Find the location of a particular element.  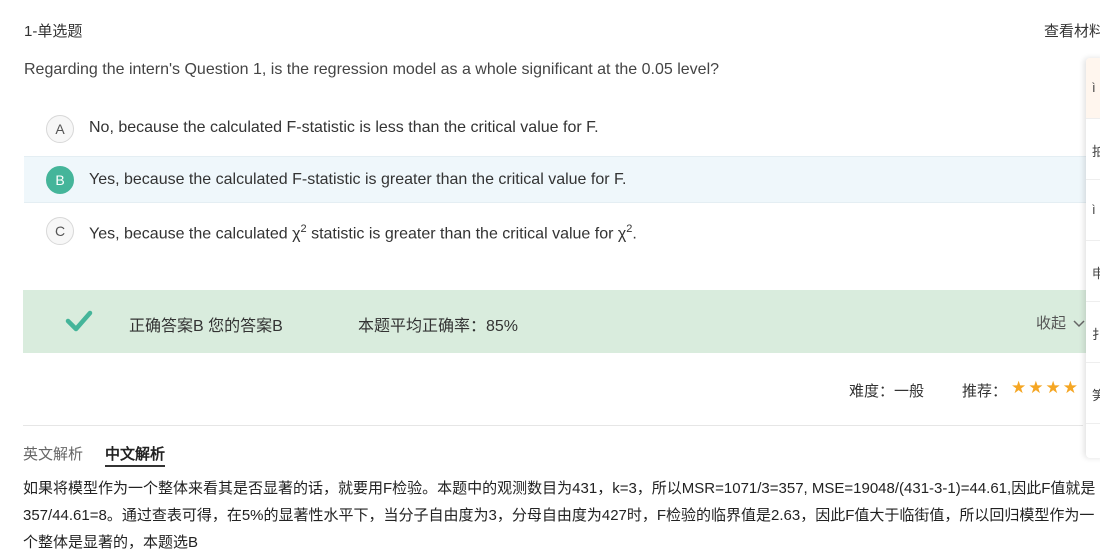

collapse-label: 收起 is located at coordinates (1051, 323).